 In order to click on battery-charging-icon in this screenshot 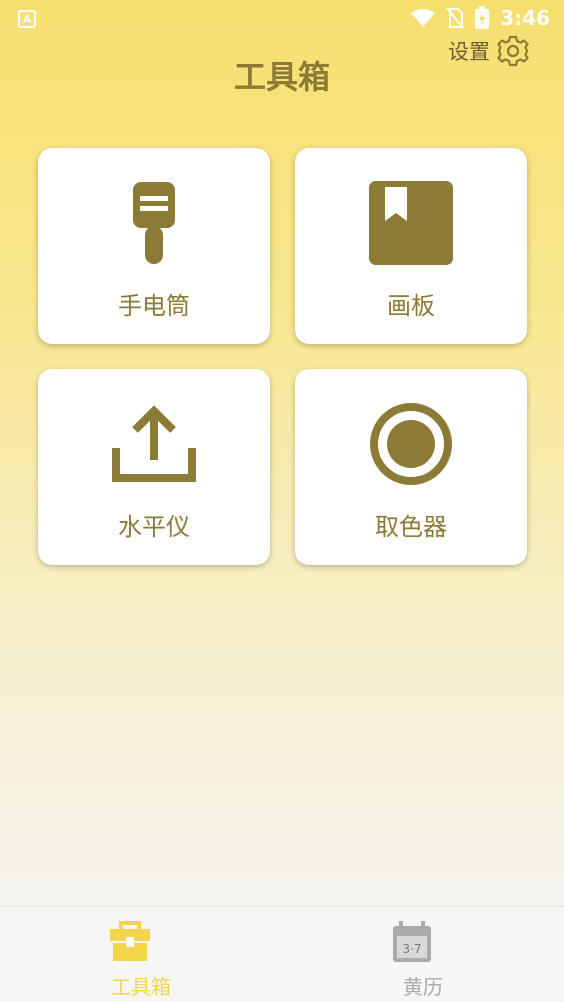, I will do `click(482, 17)`.